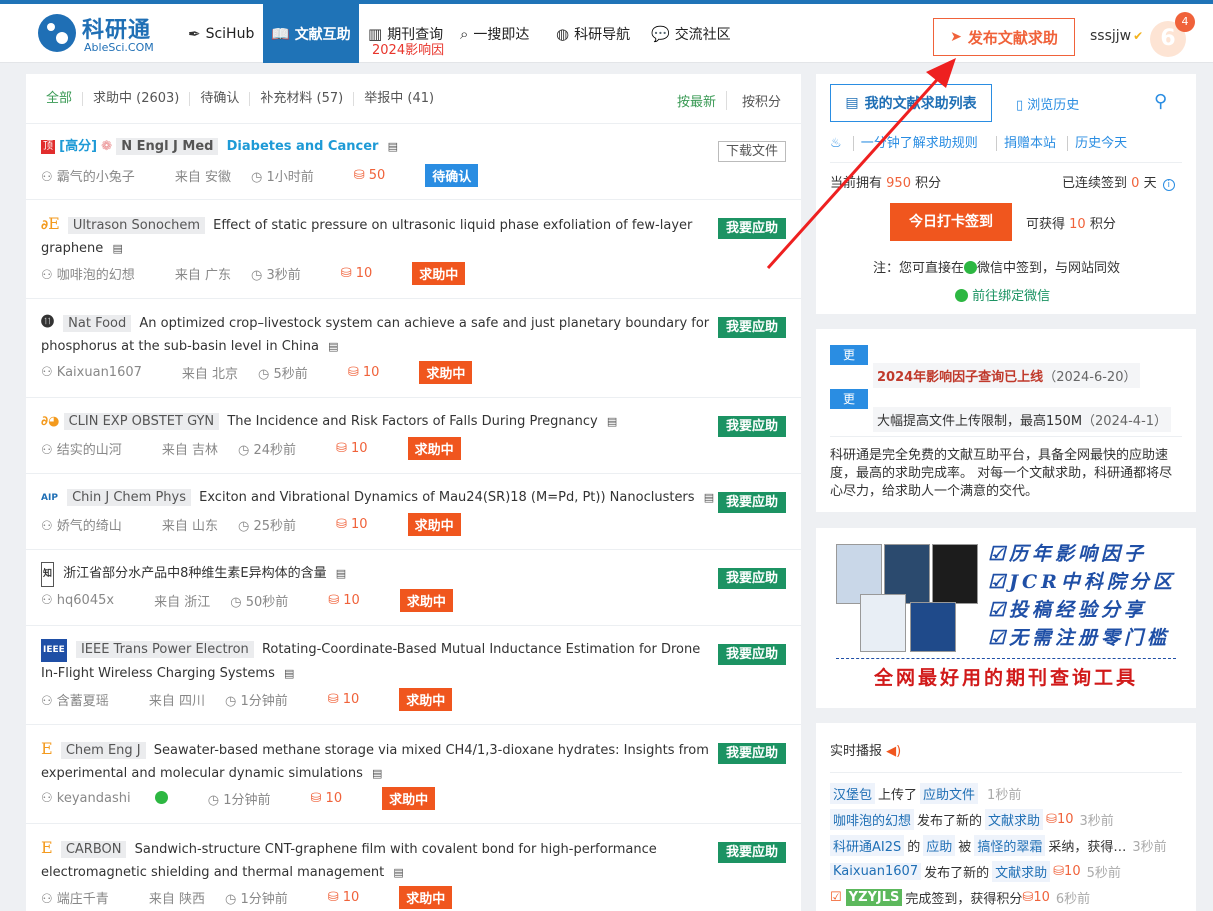  Describe the element at coordinates (1101, 143) in the screenshot. I see `history-today-link: 历史今天` at that location.